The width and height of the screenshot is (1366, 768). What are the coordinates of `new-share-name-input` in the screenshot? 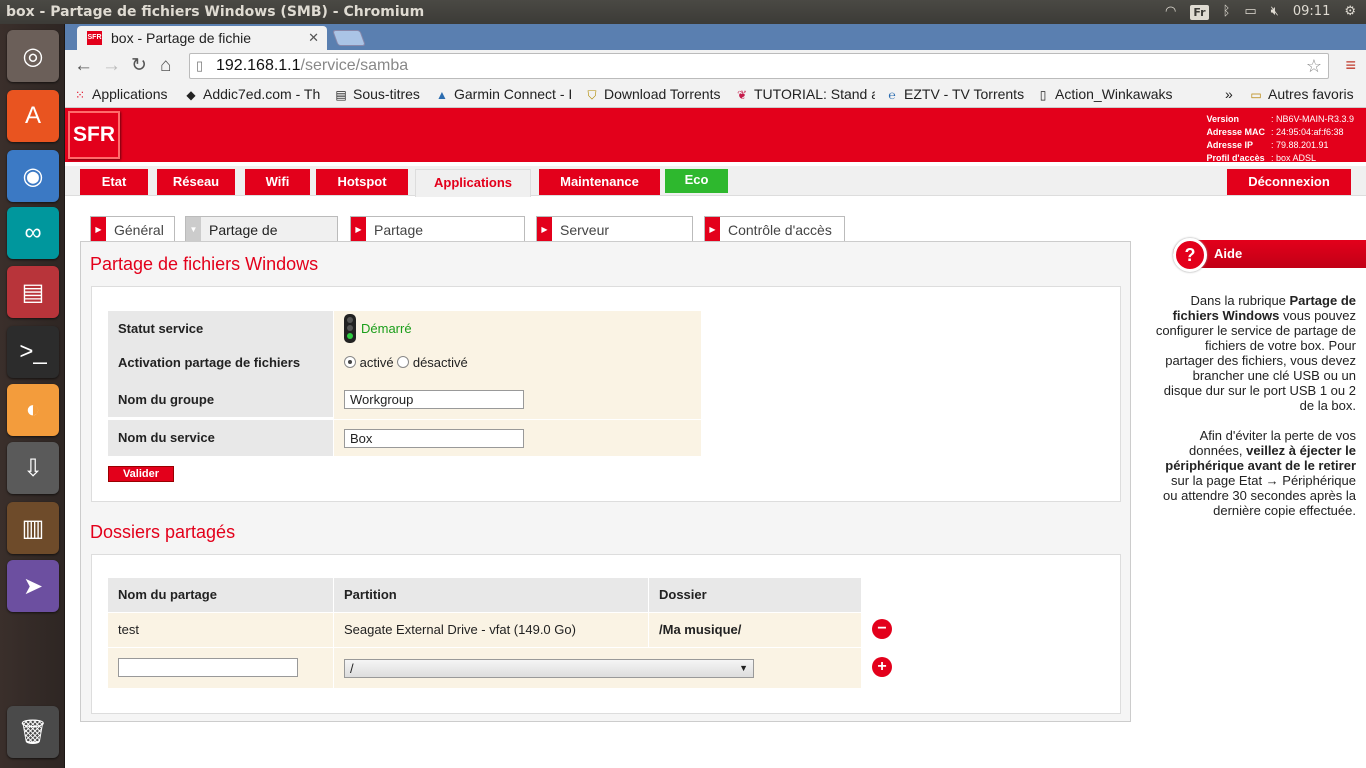 It's located at (208, 667).